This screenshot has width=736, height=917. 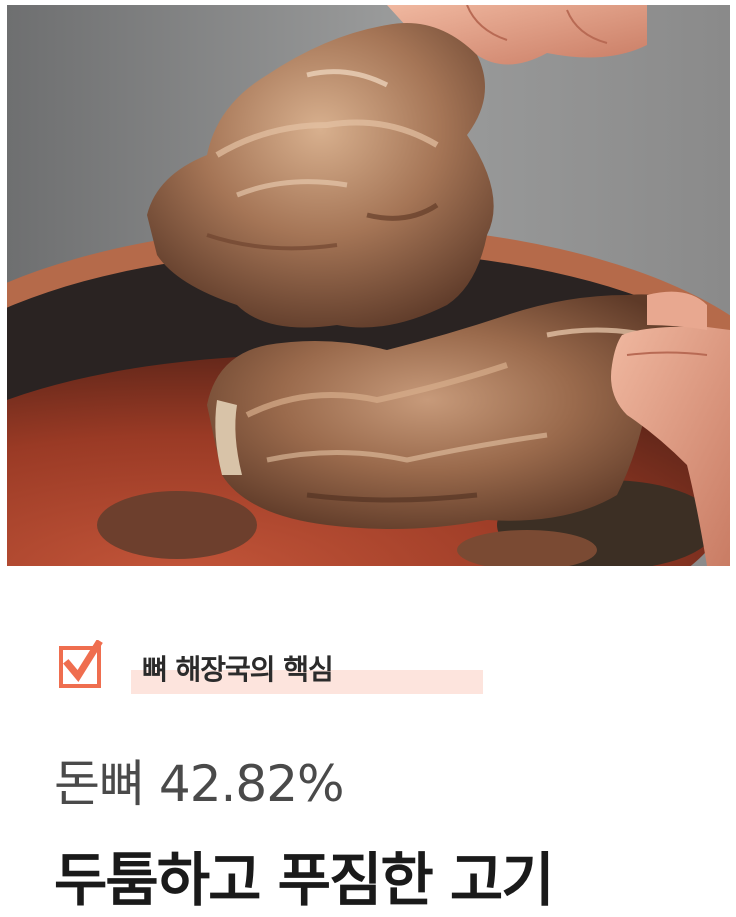 What do you see at coordinates (81, 664) in the screenshot?
I see `checkbox-check-icon` at bounding box center [81, 664].